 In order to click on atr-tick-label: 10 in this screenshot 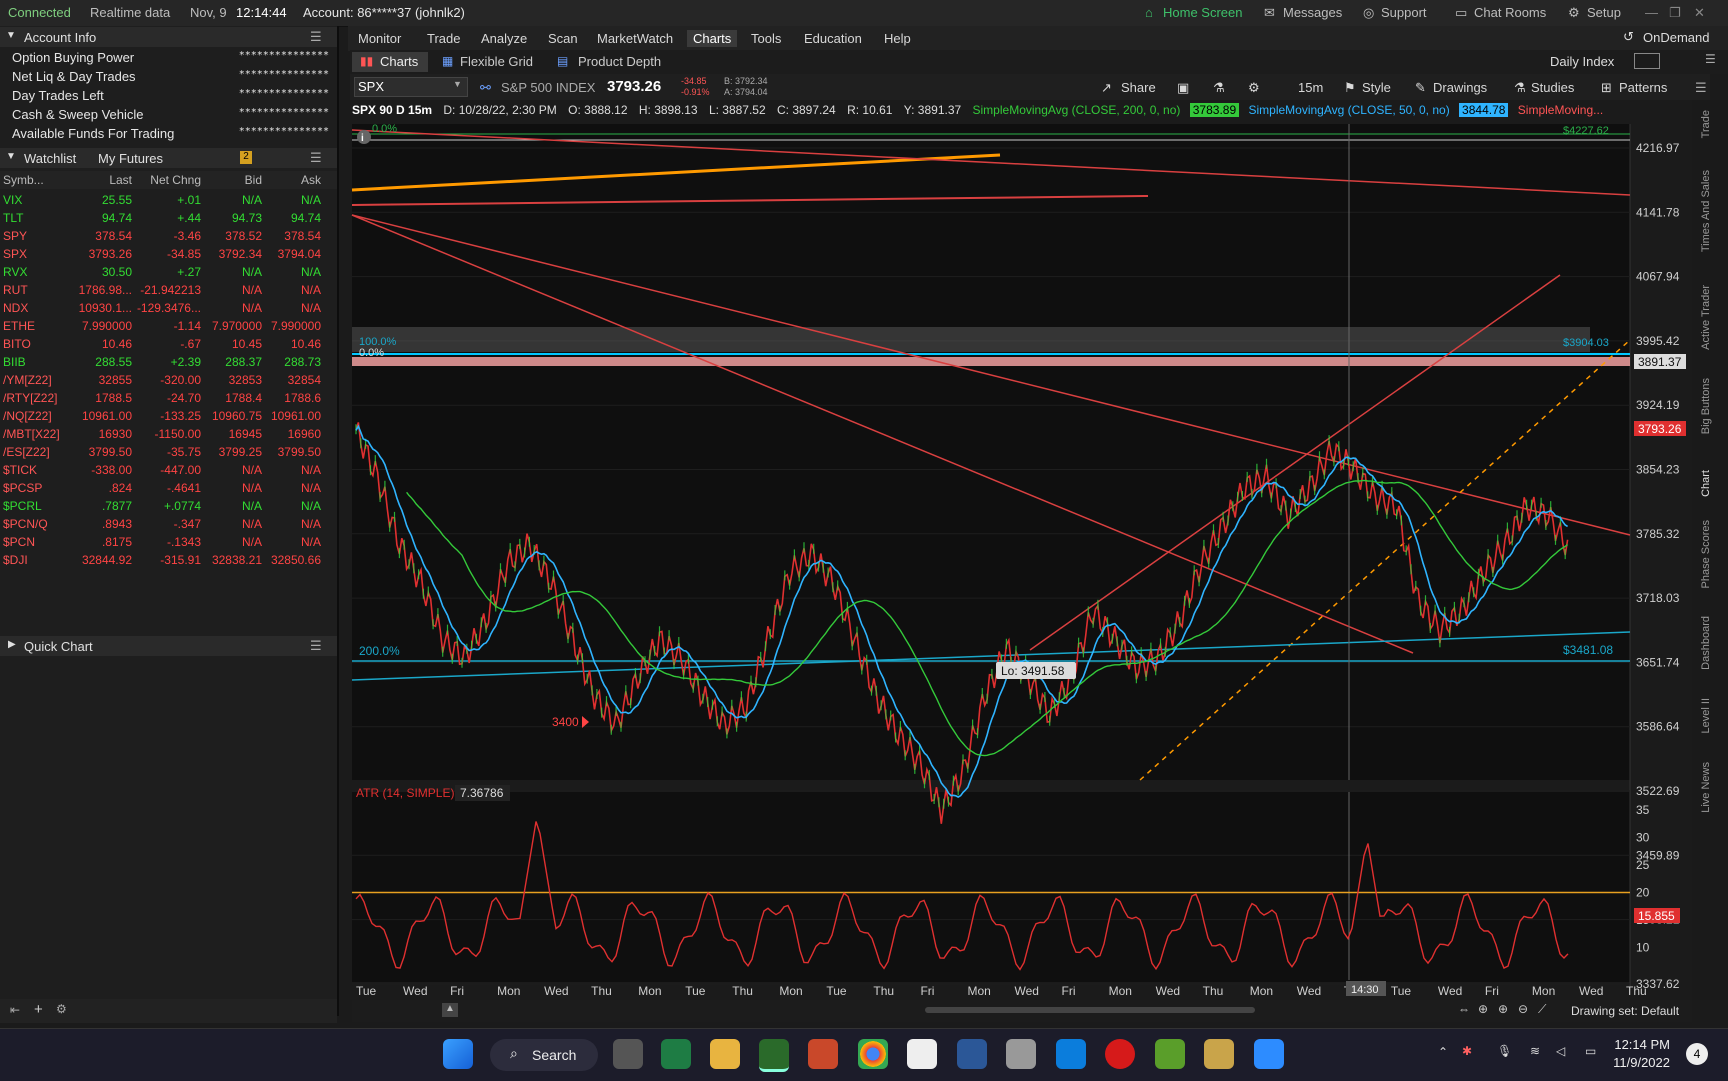, I will do `click(1643, 948)`.